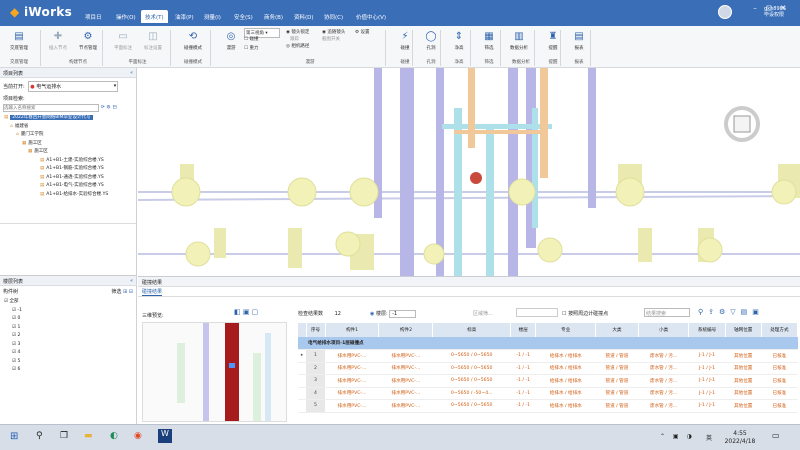 This screenshot has width=800, height=450. What do you see at coordinates (769, 8) in the screenshot?
I see `maximize-icon: ▢` at bounding box center [769, 8].